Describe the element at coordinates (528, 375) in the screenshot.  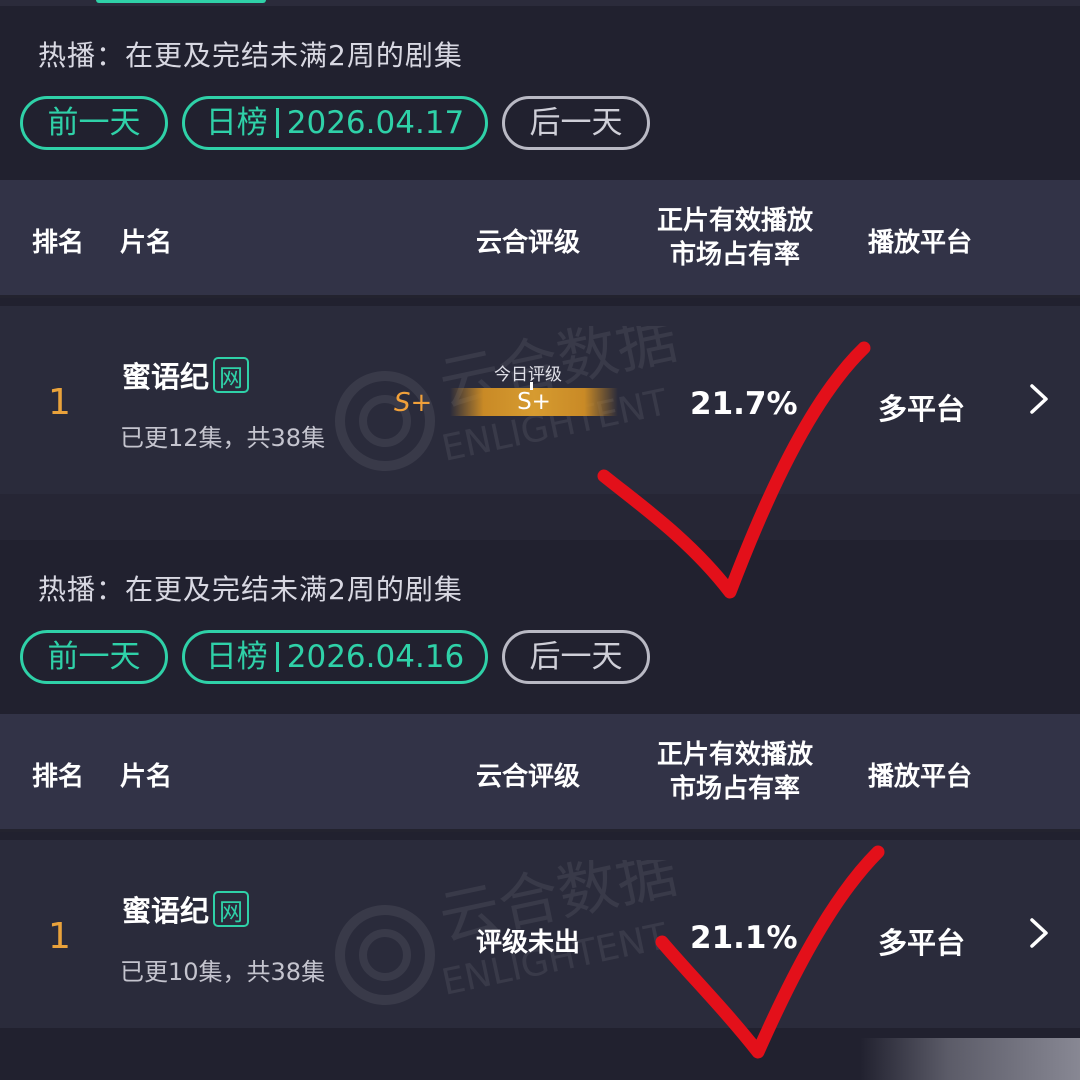
I see `today-grade-label: 今日评级` at that location.